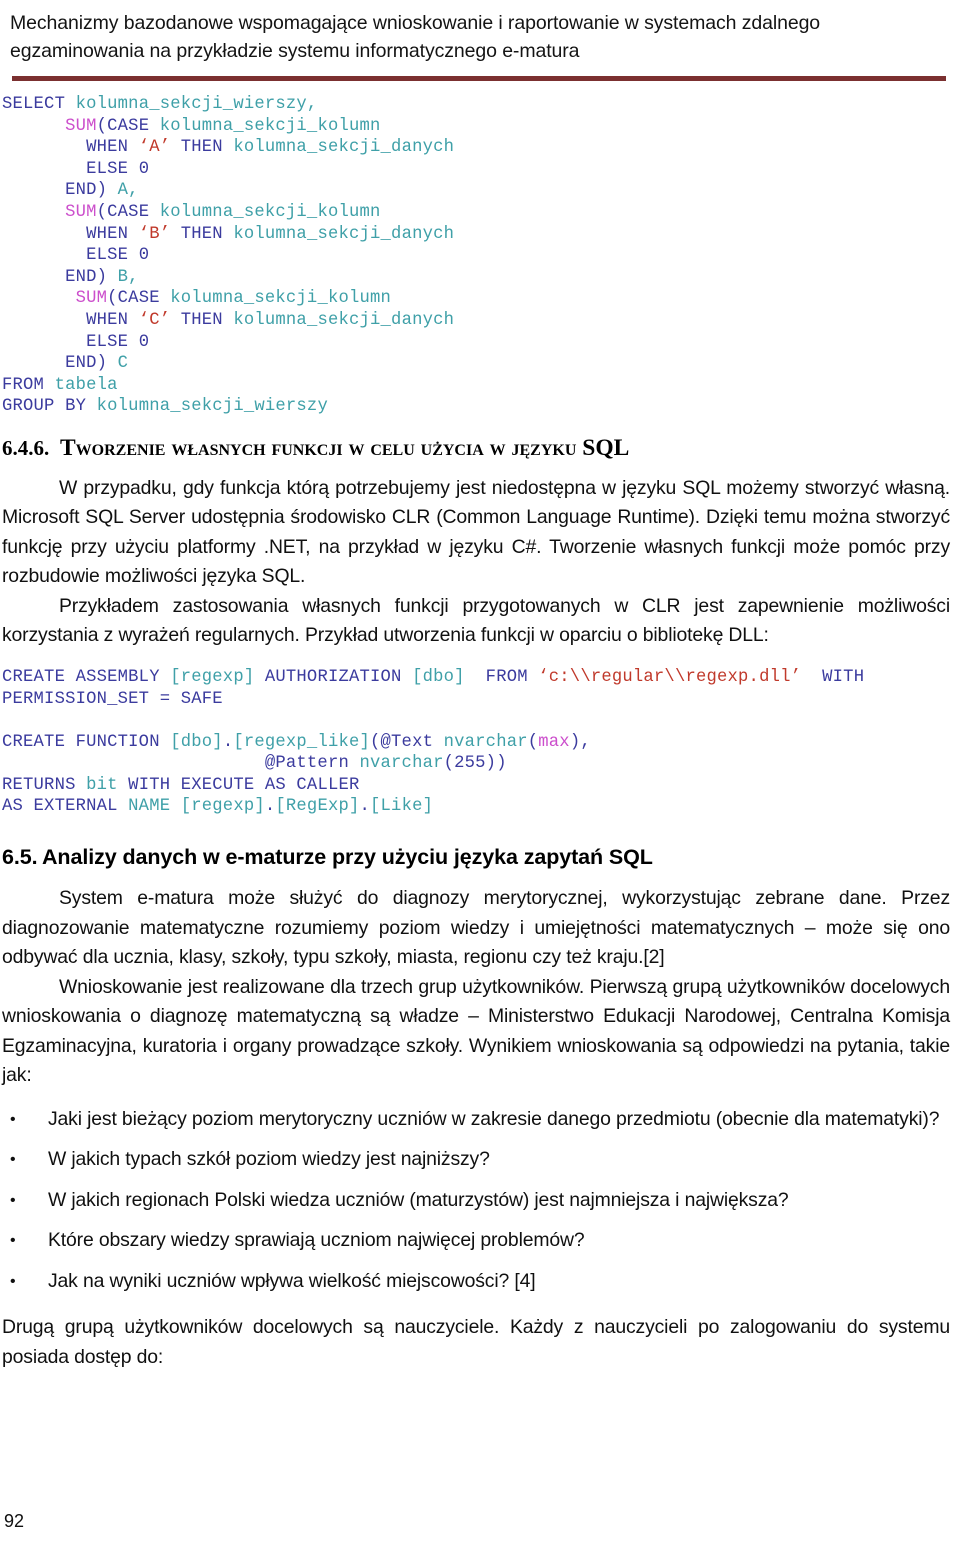 The width and height of the screenshot is (960, 1542). Describe the element at coordinates (154, 320) in the screenshot. I see `code-token: ‘C’` at that location.